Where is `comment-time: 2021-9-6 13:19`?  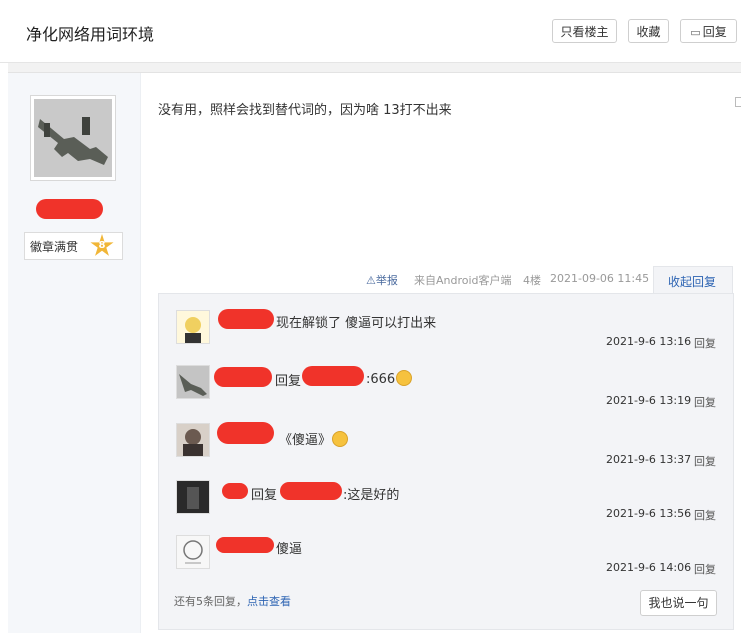
comment-time: 2021-9-6 13:19 is located at coordinates (649, 400).